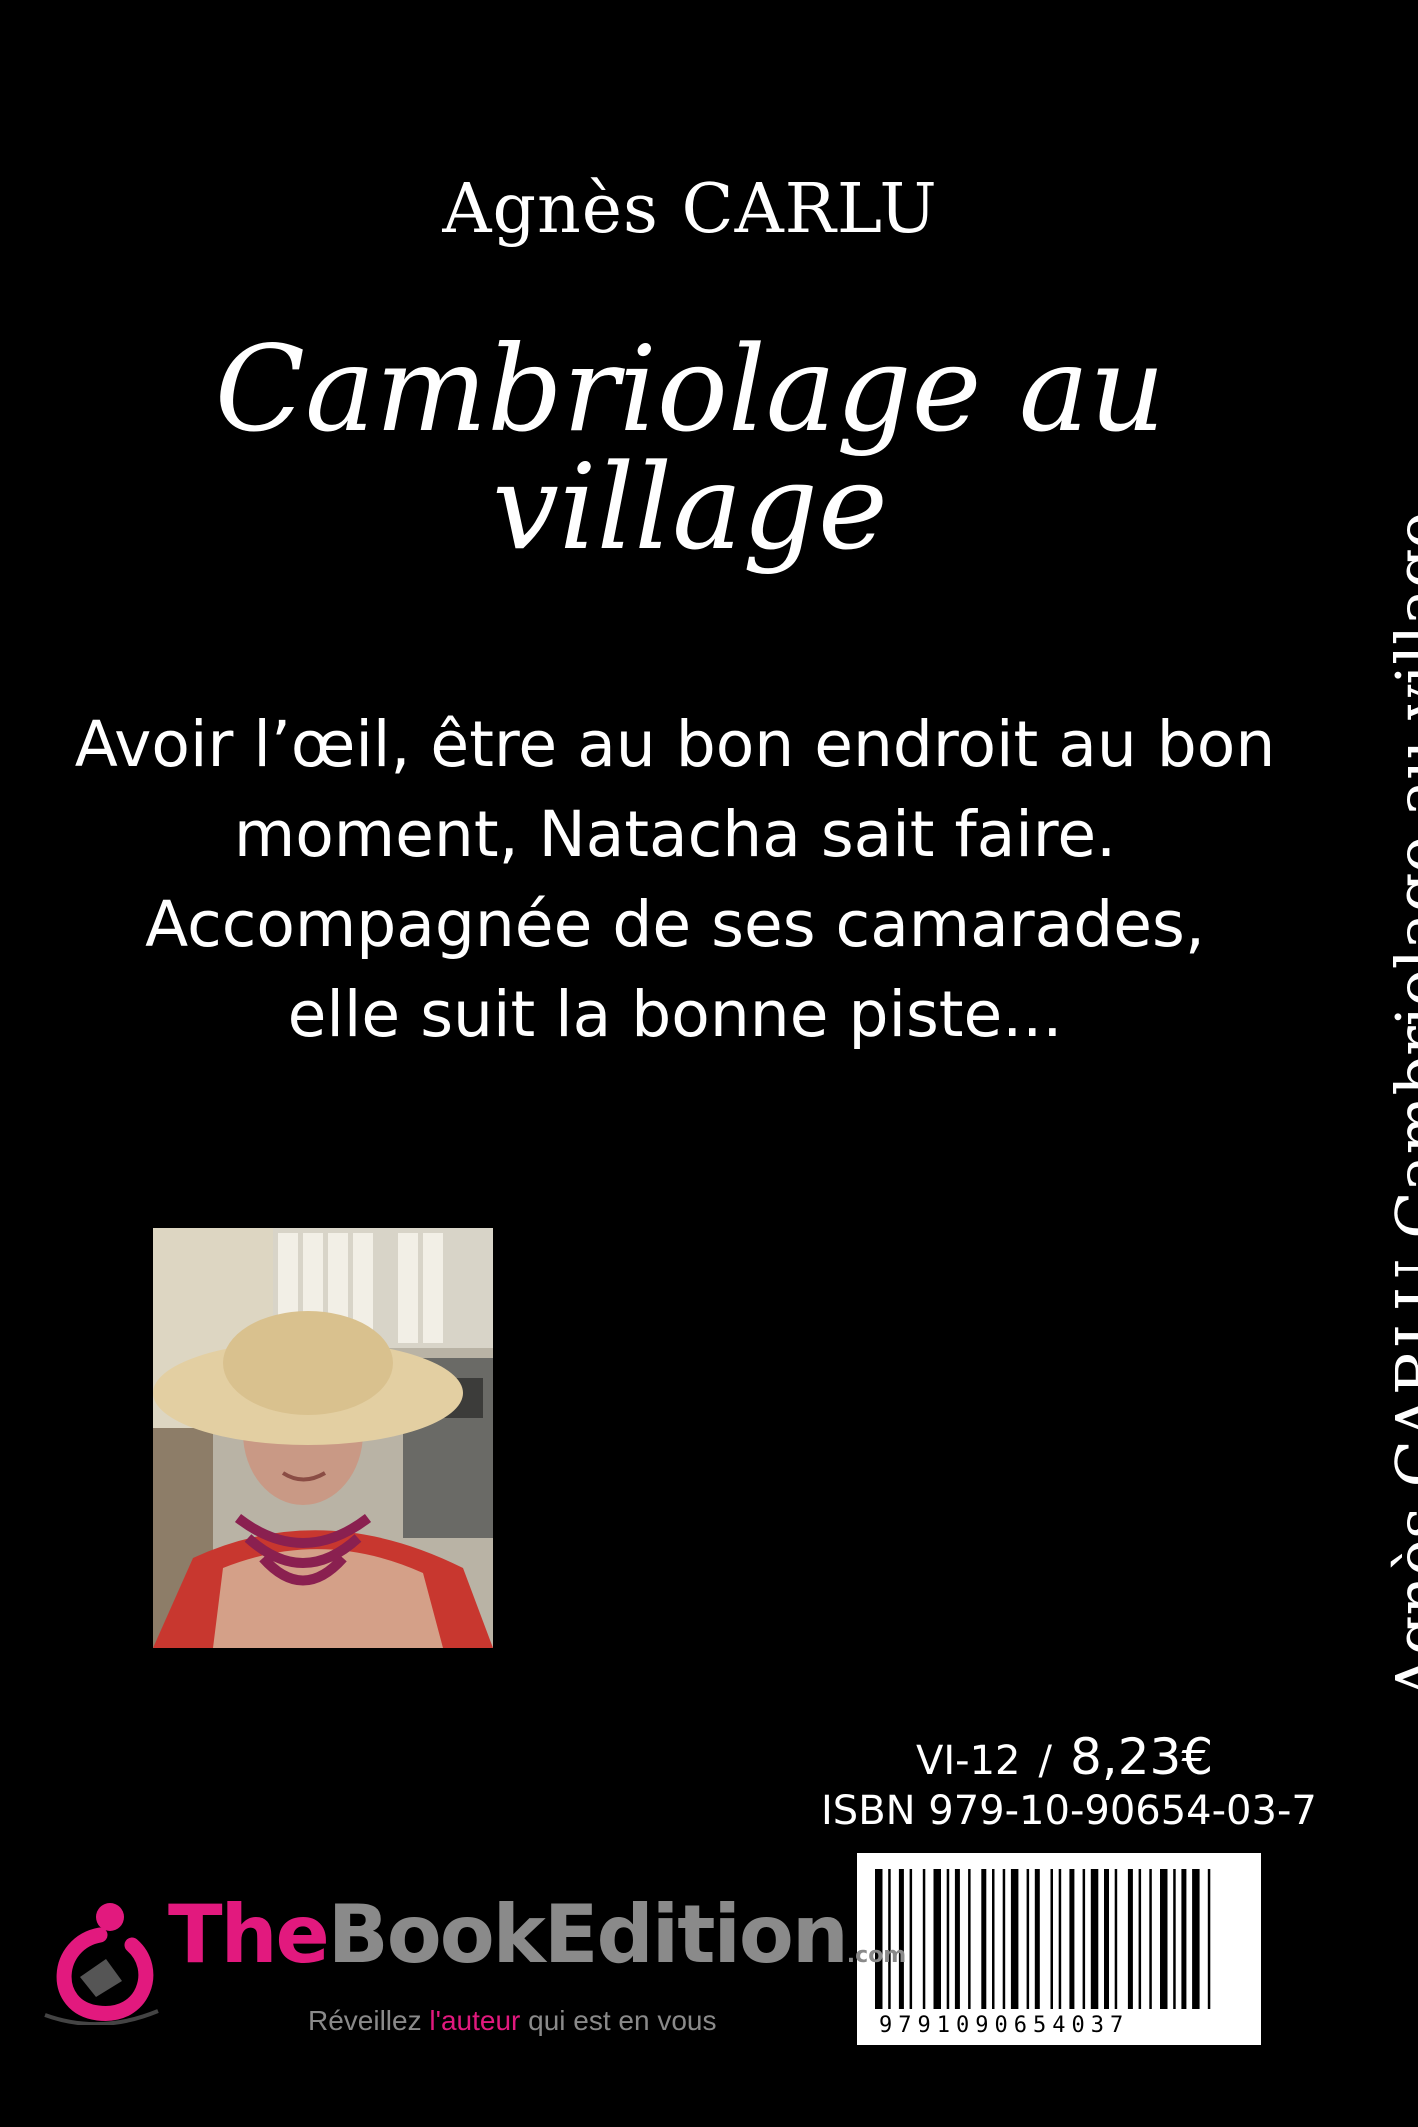 The image size is (1418, 2127). Describe the element at coordinates (1141, 1757) in the screenshot. I see `price: 8,23€` at that location.